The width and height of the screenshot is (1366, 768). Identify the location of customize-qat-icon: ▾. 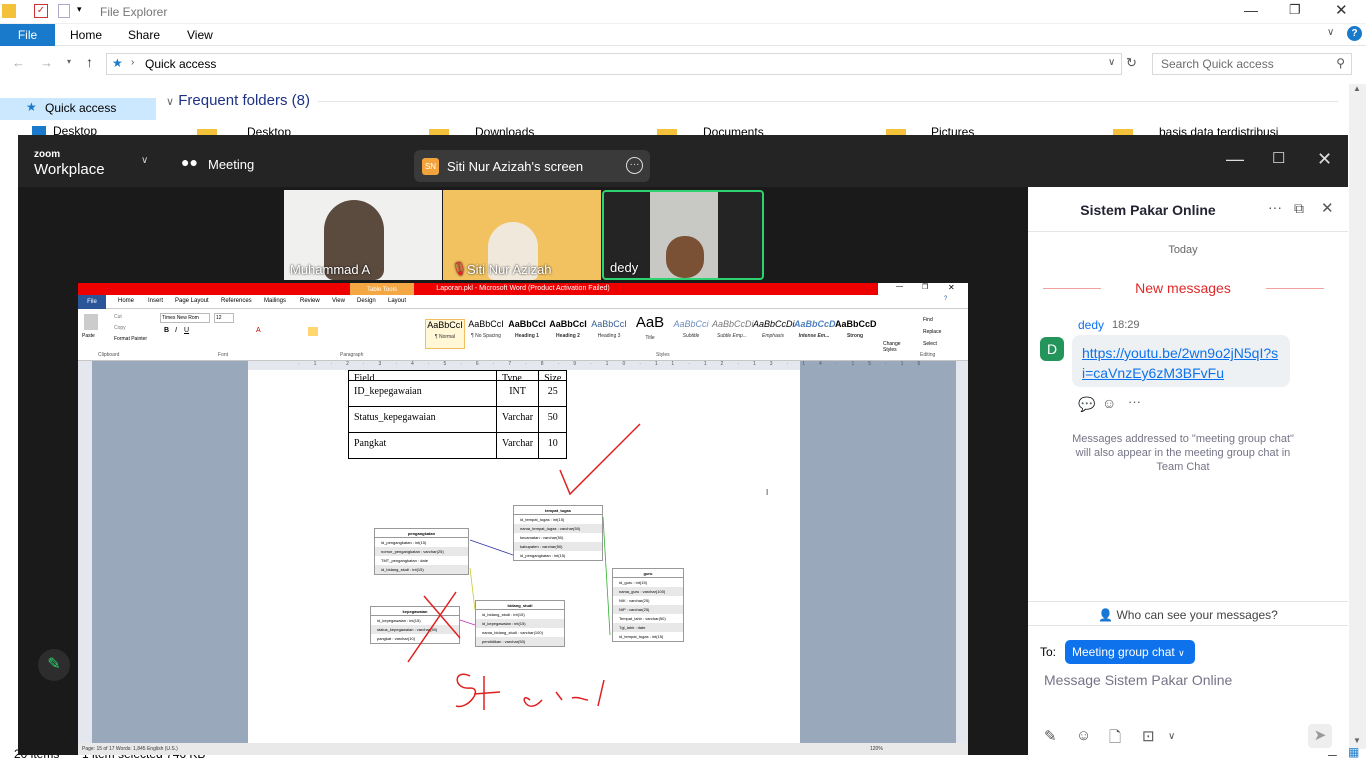
(79, 9).